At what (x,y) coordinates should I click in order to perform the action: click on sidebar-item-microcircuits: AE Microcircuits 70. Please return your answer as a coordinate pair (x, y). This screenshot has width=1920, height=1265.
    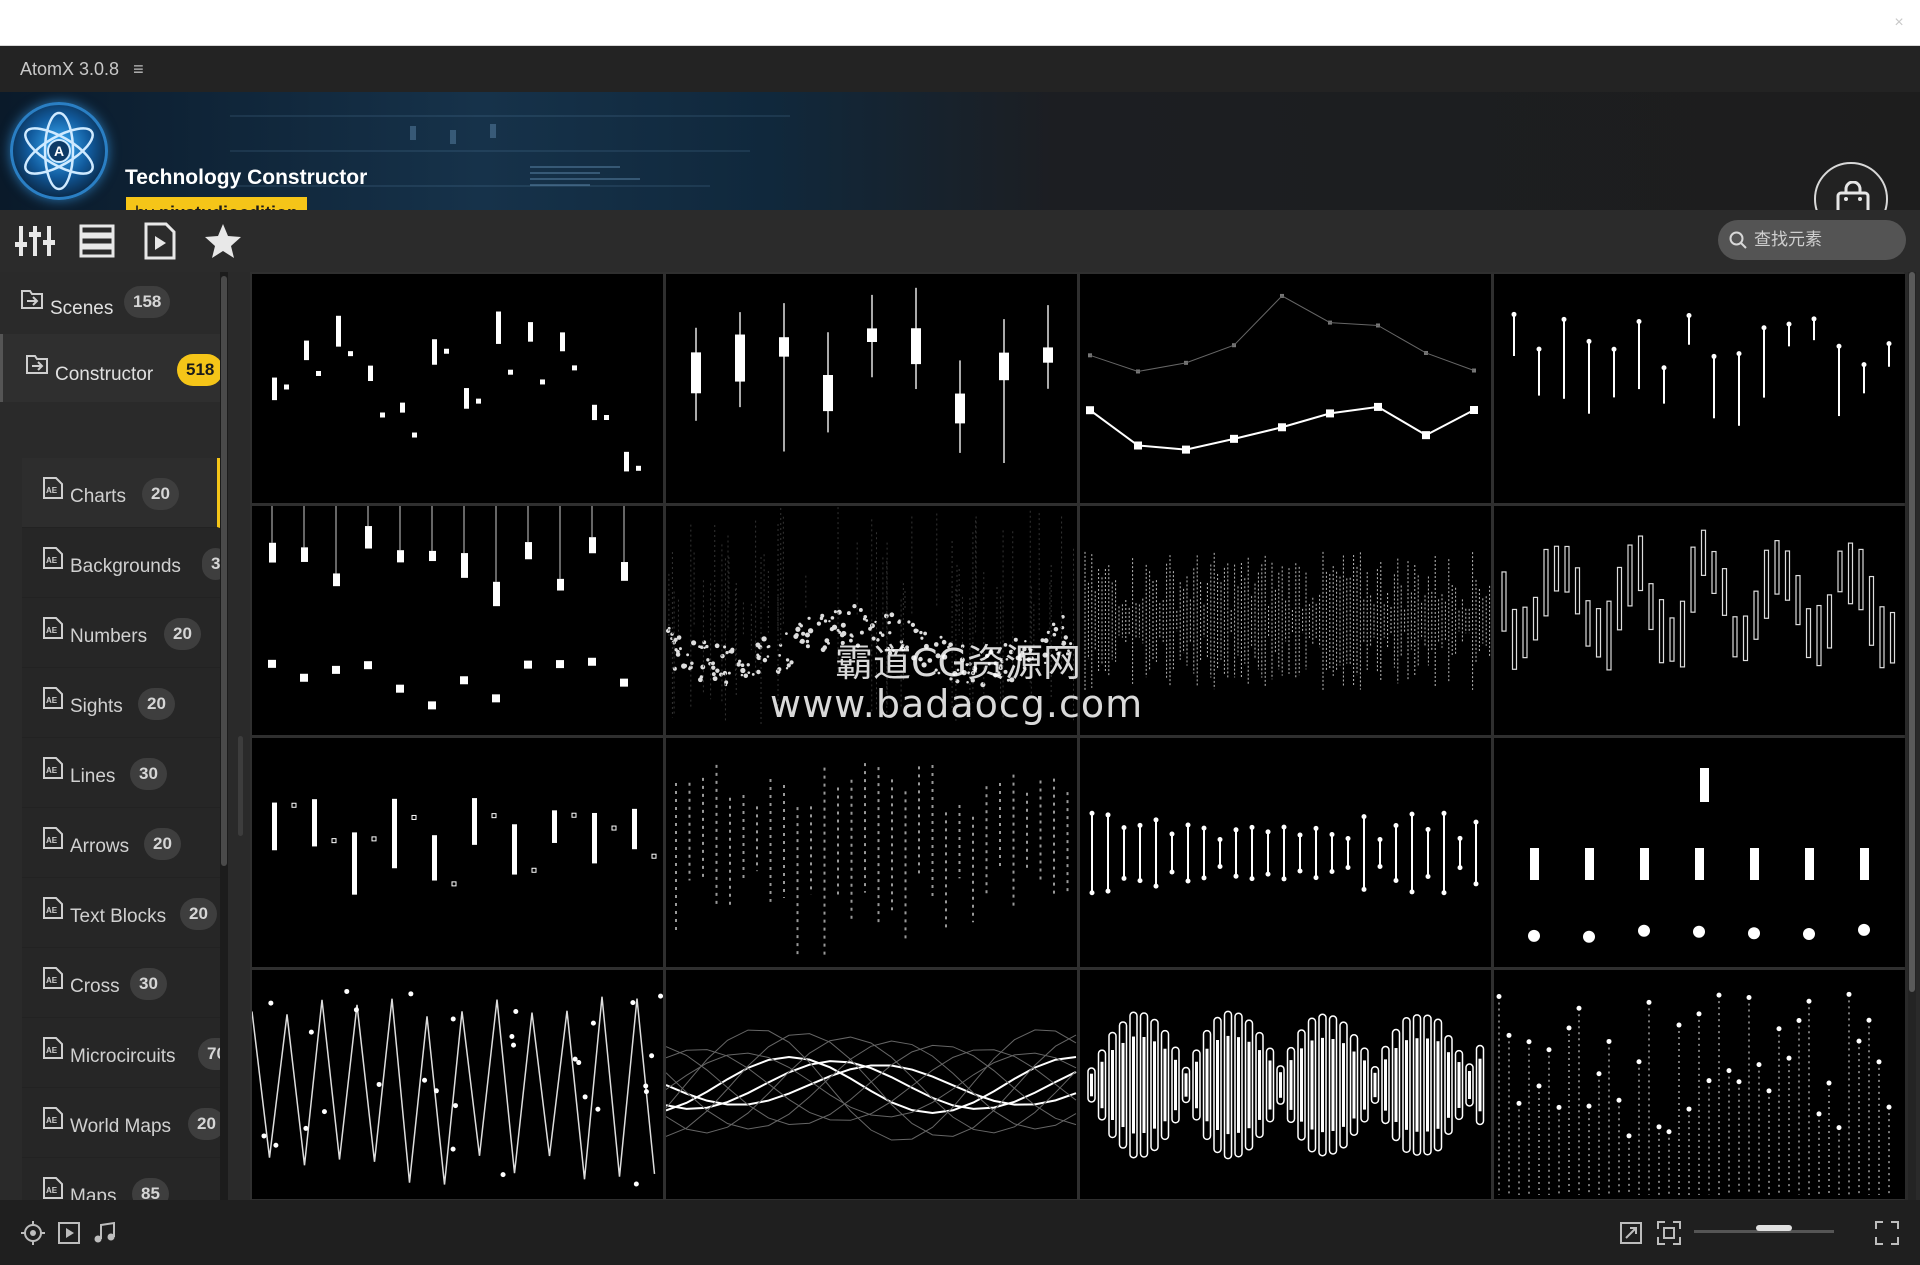
    Looking at the image, I should click on (125, 1053).